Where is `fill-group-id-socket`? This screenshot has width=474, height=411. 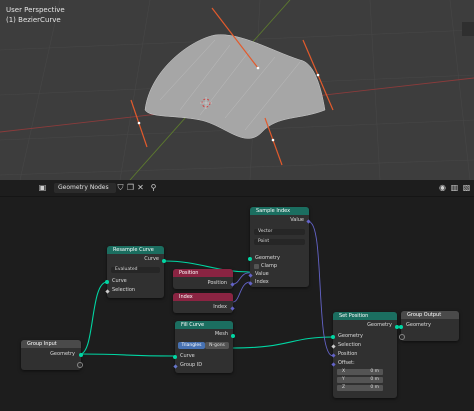 fill-group-id-socket is located at coordinates (175, 366).